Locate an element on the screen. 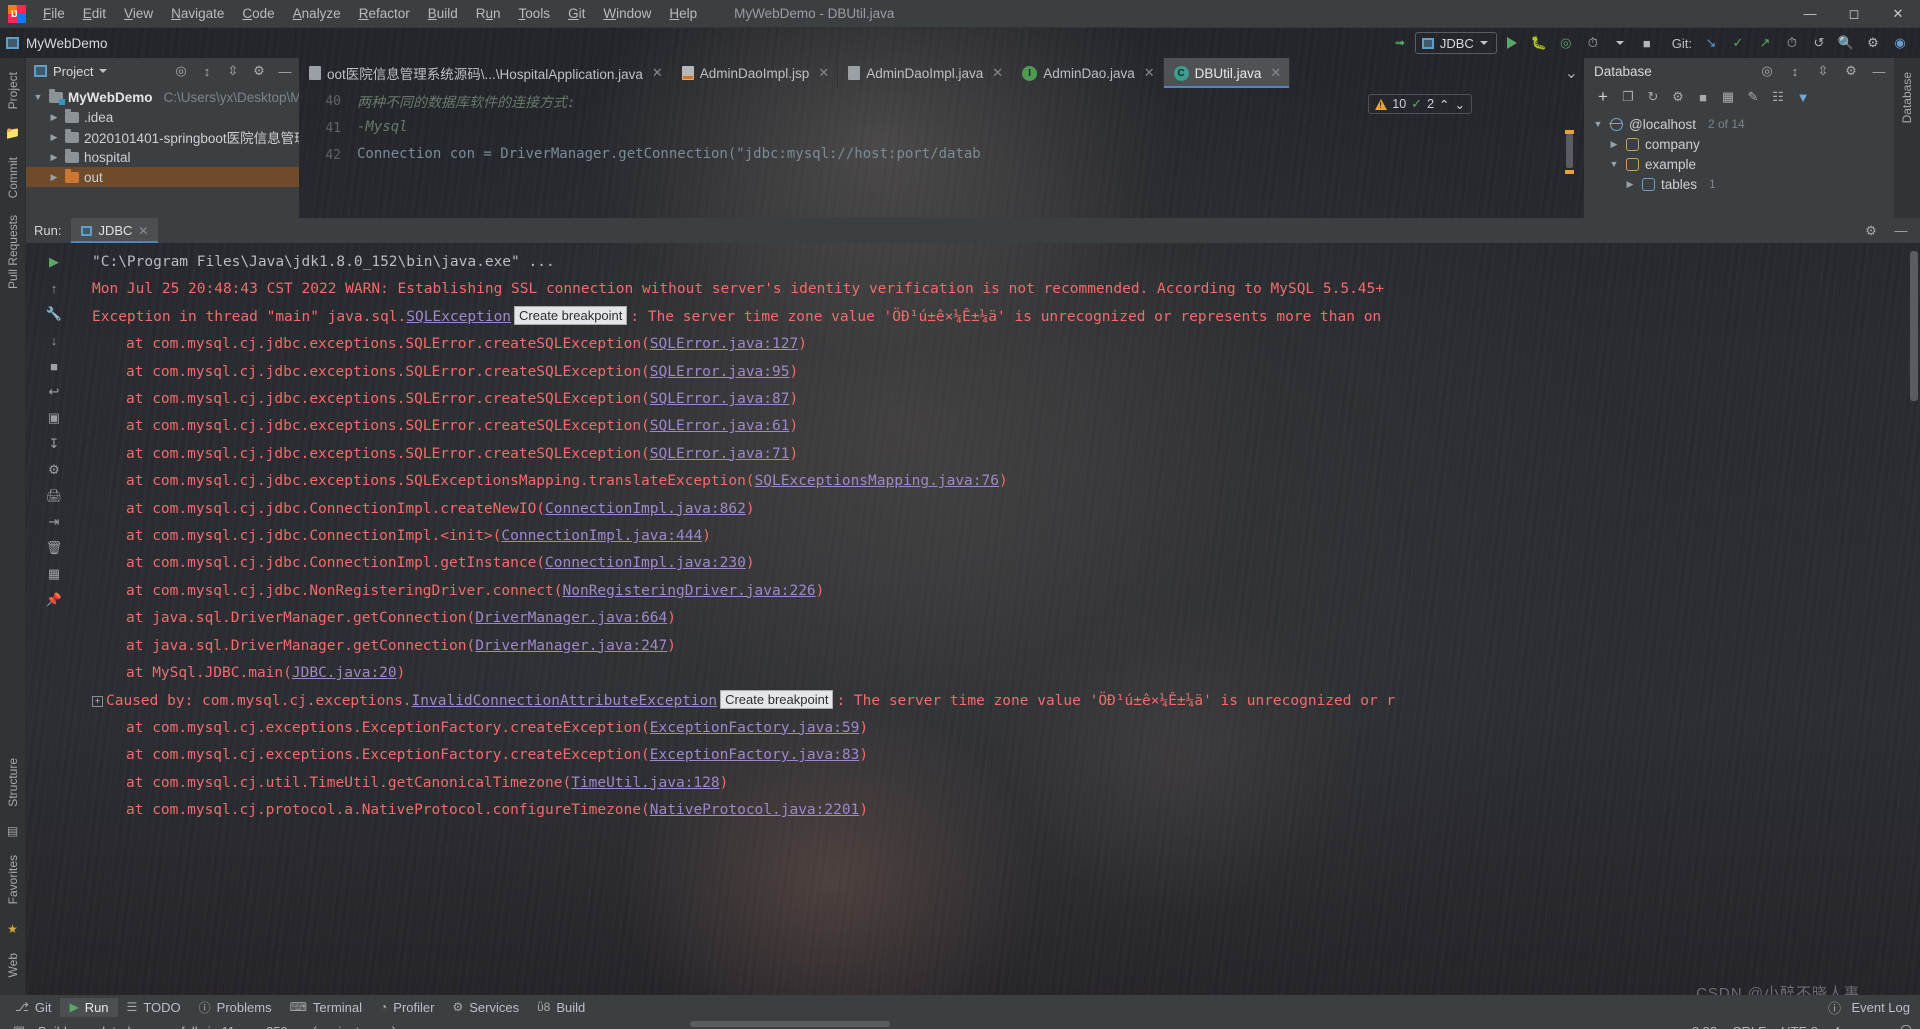 Image resolution: width=1920 pixels, height=1029 pixels. rerun-icon: ▶ is located at coordinates (54, 262).